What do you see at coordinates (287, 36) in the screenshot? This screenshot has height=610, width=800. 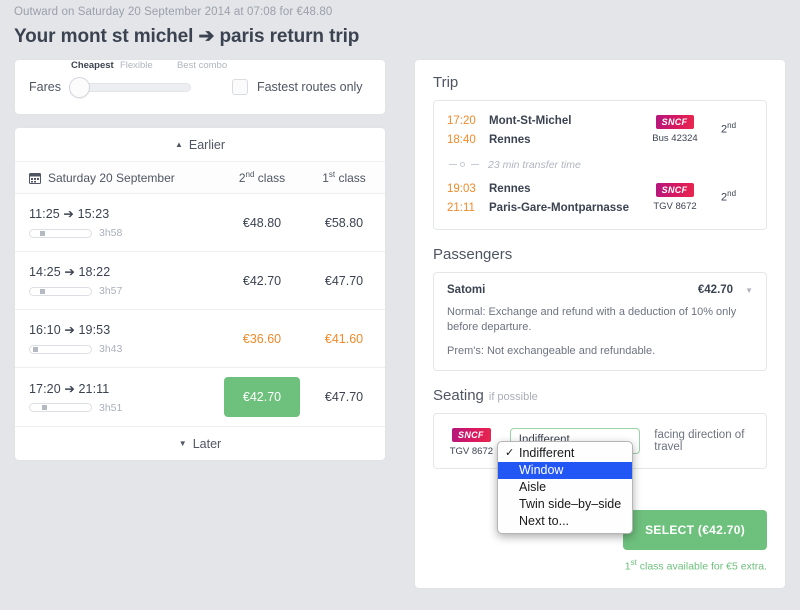 I see `page-title-post: paris return trip` at bounding box center [287, 36].